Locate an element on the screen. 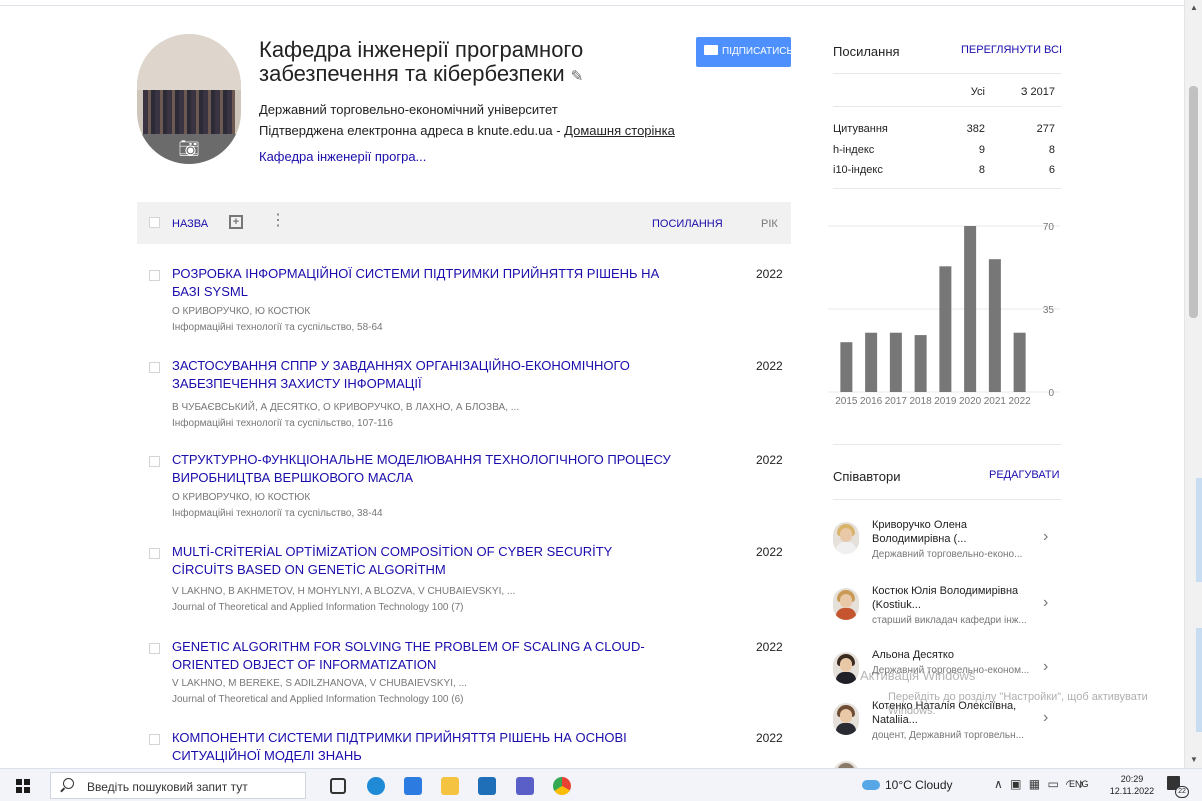 This screenshot has height=801, width=1202. edit-coauthors-link: РЕДАГУВАТИ is located at coordinates (1024, 475).